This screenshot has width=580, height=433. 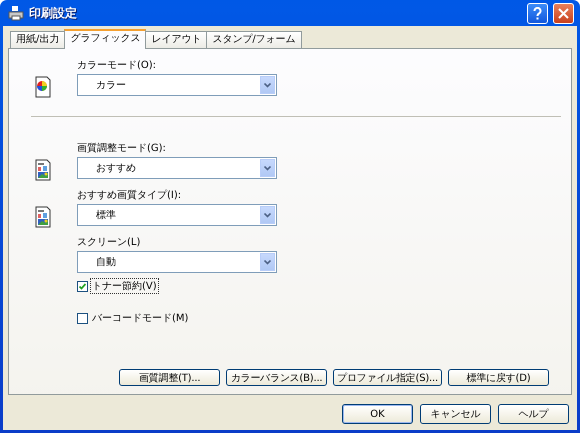 I want to click on printer-icon, so click(x=16, y=13).